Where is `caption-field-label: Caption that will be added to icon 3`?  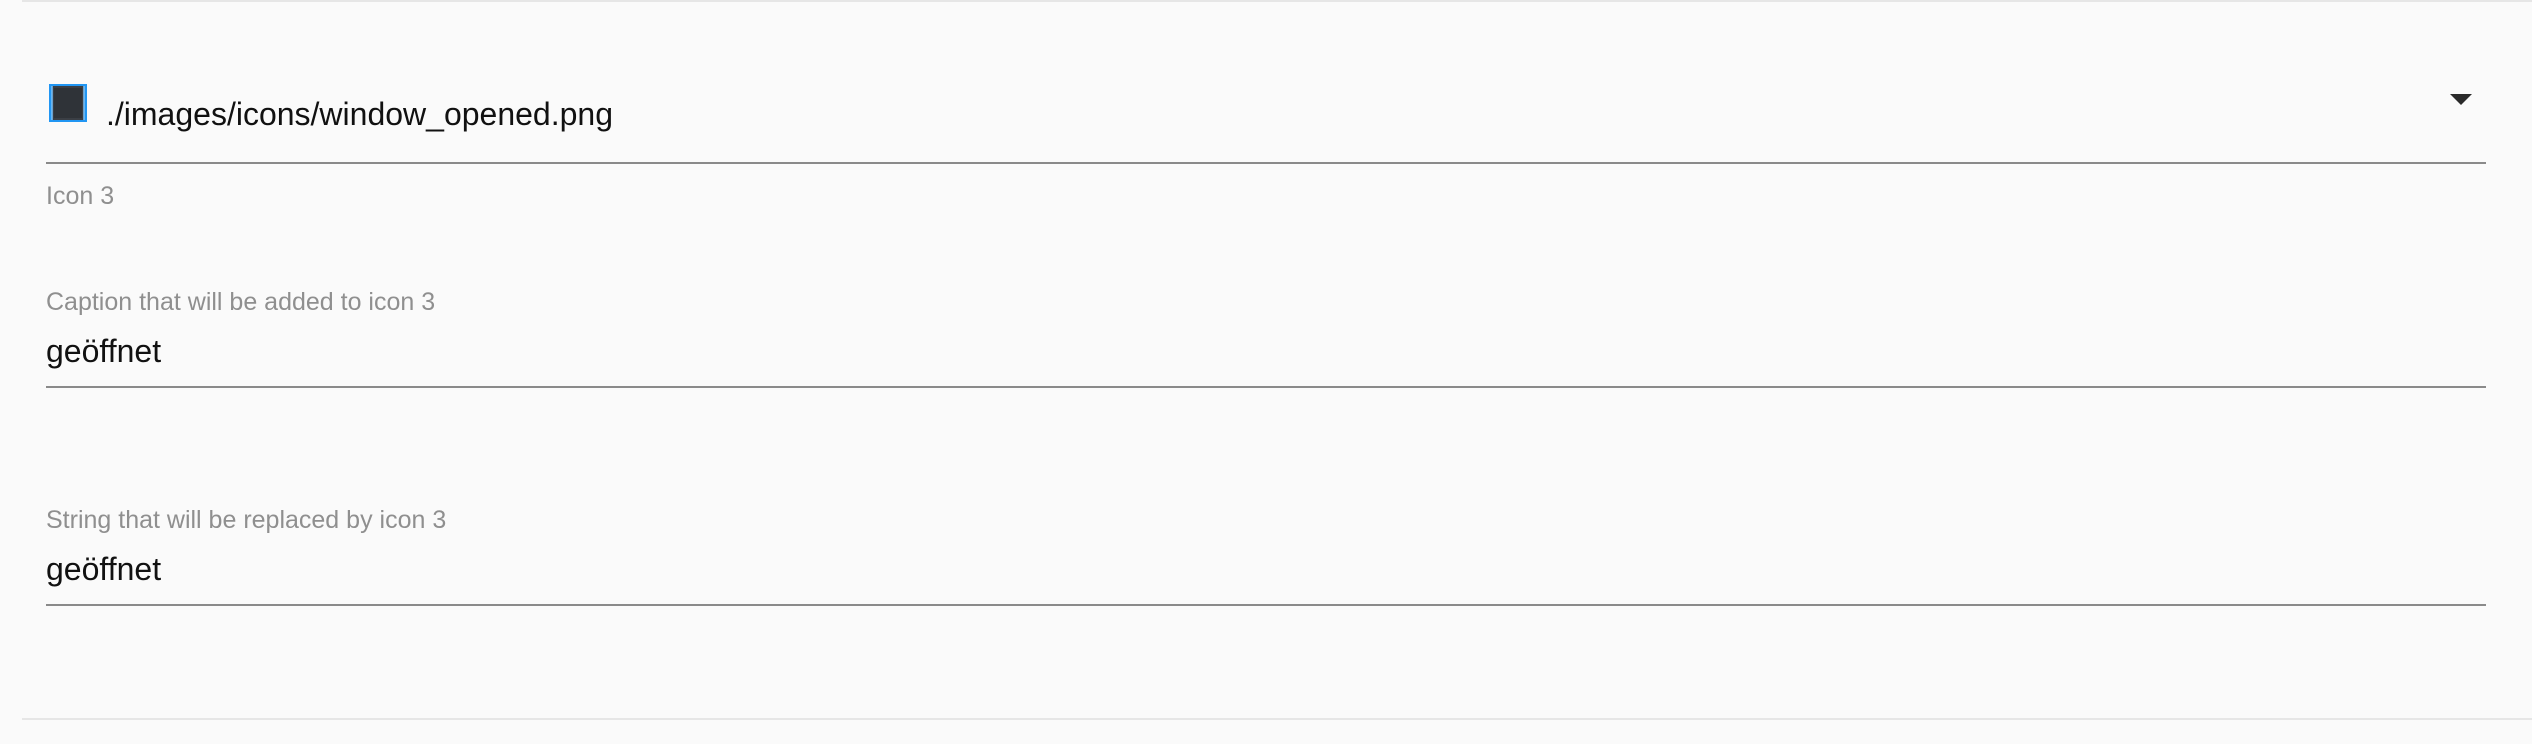 caption-field-label: Caption that will be added to icon 3 is located at coordinates (241, 302).